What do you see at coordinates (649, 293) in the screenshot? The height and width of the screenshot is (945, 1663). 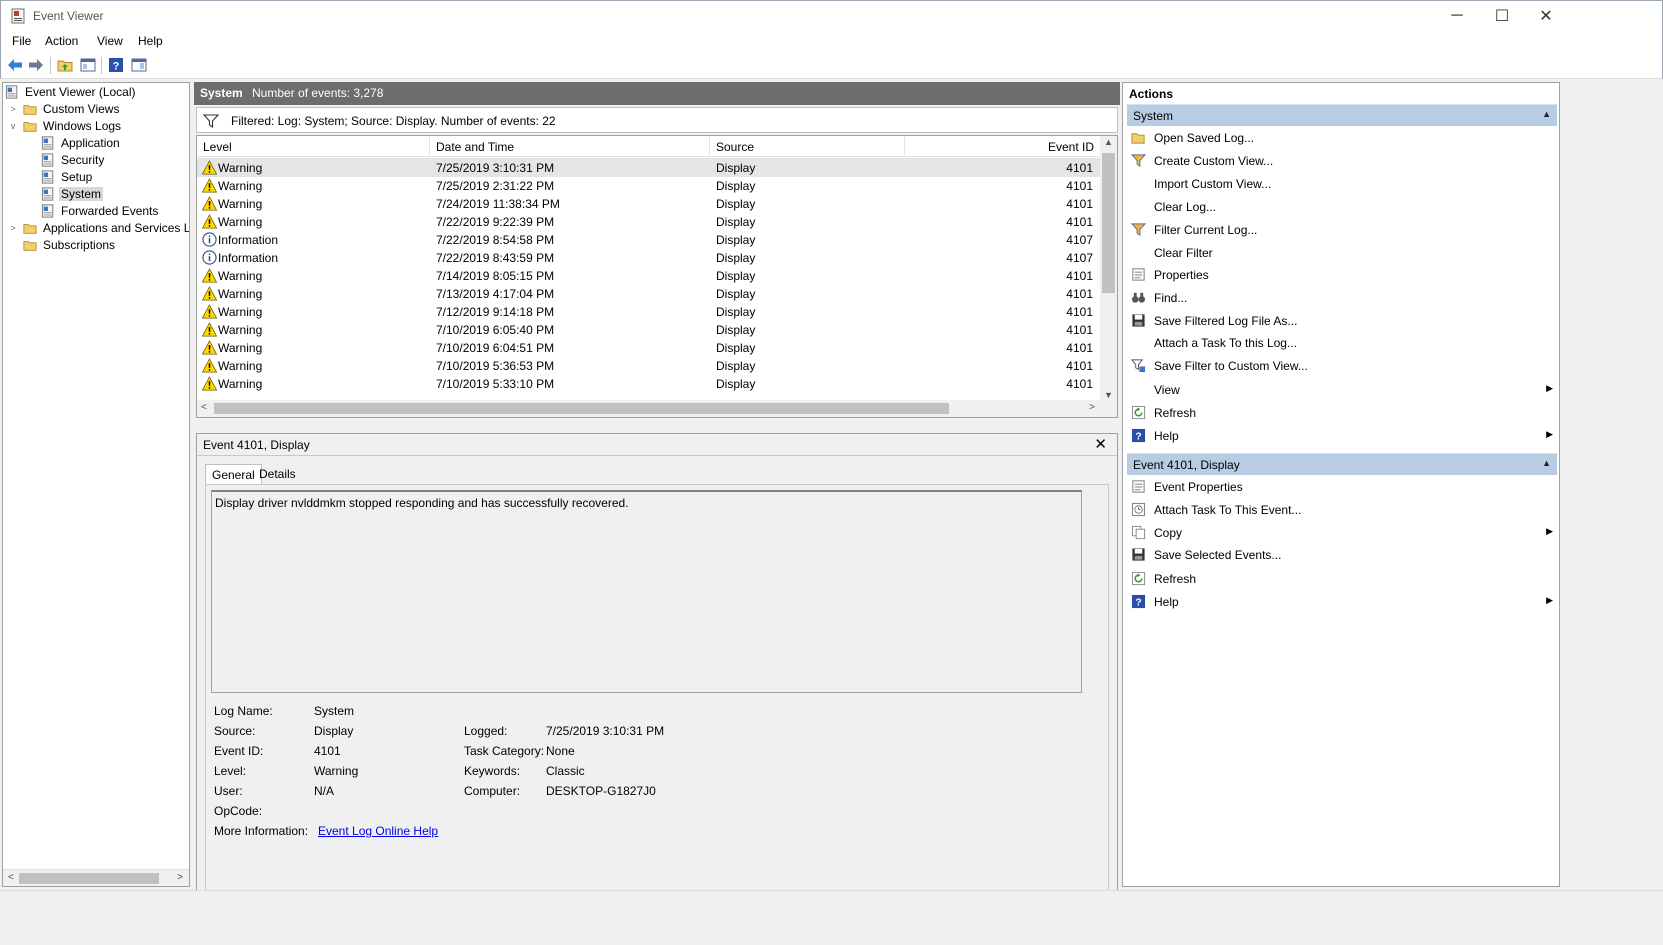 I see `event-row: Warning 7/13/2019 4:17:04 PM Display 4101` at bounding box center [649, 293].